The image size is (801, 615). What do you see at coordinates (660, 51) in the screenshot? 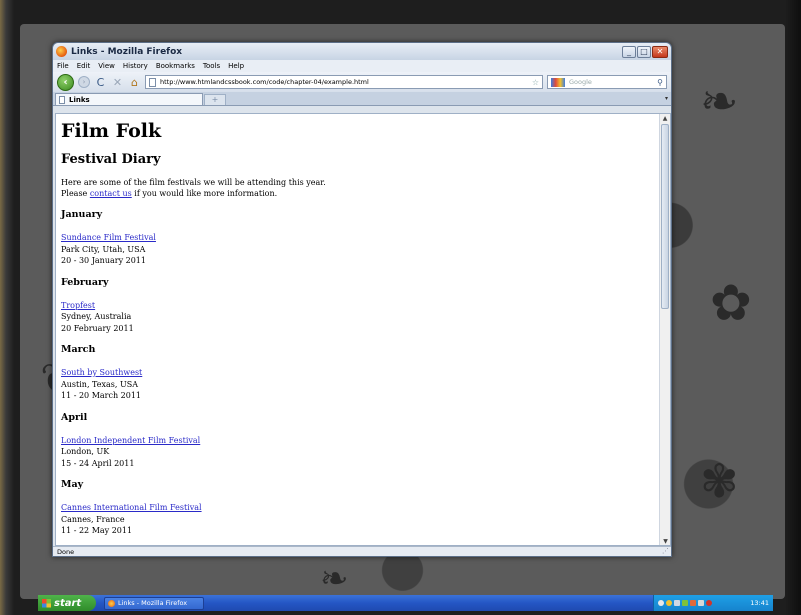
I see `close-button: ✕` at bounding box center [660, 51].